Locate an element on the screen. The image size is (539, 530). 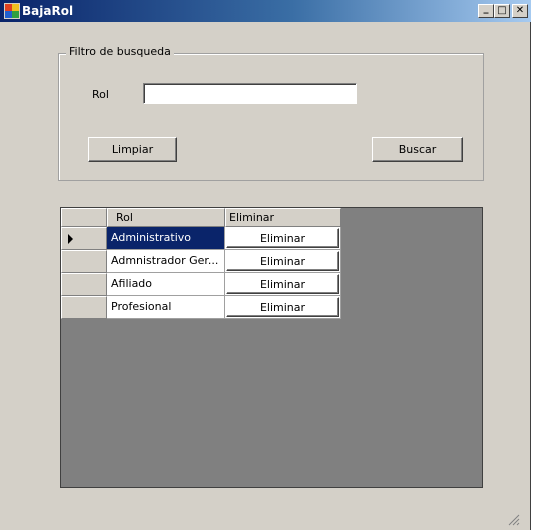
maximize-icon: □ is located at coordinates (502, 10).